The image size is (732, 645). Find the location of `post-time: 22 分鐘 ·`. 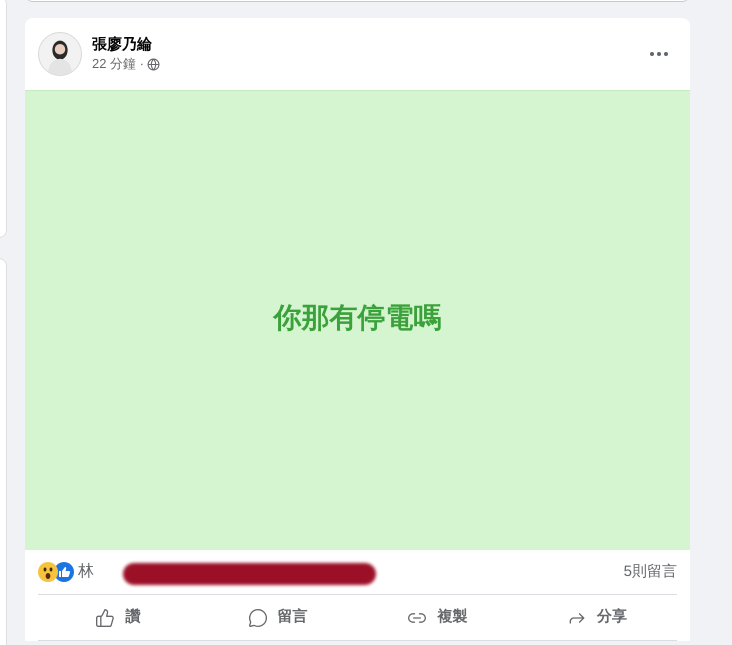

post-time: 22 分鐘 · is located at coordinates (118, 64).